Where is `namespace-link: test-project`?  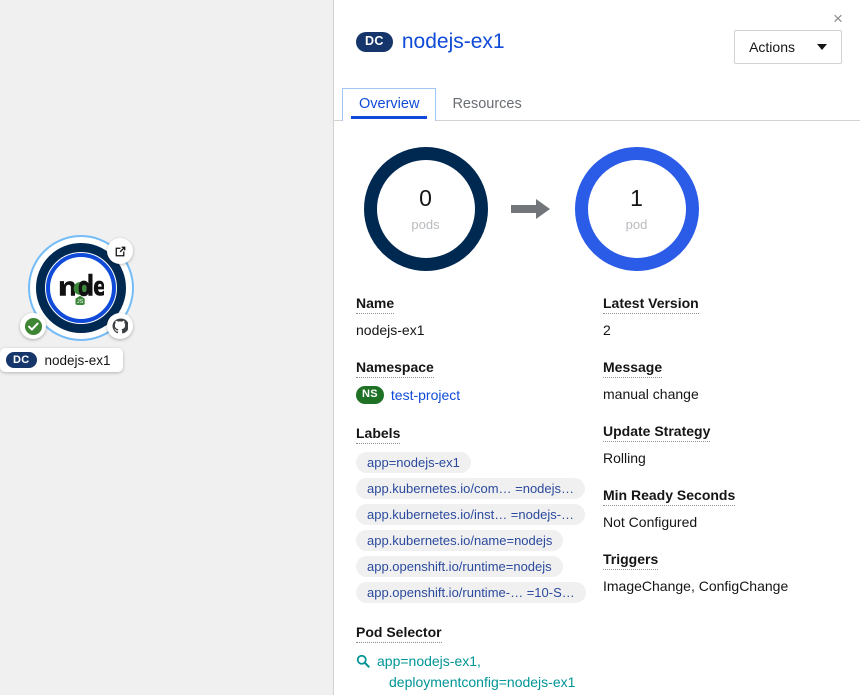
namespace-link: test-project is located at coordinates (425, 395).